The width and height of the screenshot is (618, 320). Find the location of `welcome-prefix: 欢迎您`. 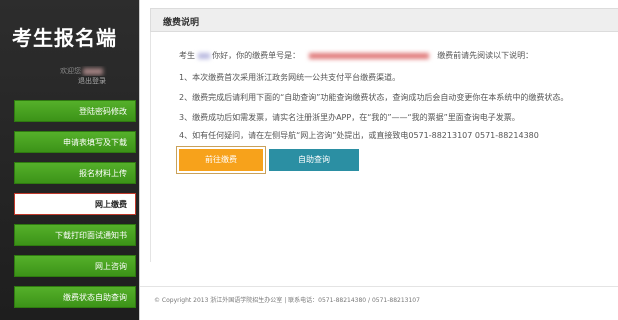

welcome-prefix: 欢迎您 is located at coordinates (70, 71).